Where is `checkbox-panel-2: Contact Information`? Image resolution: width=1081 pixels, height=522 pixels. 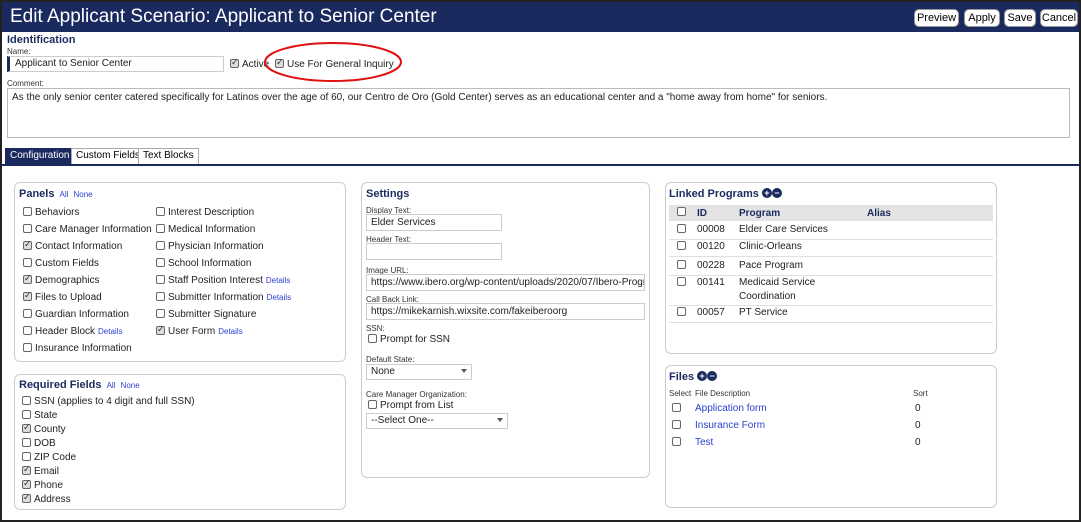
checkbox-panel-2: Contact Information is located at coordinates (72, 245).